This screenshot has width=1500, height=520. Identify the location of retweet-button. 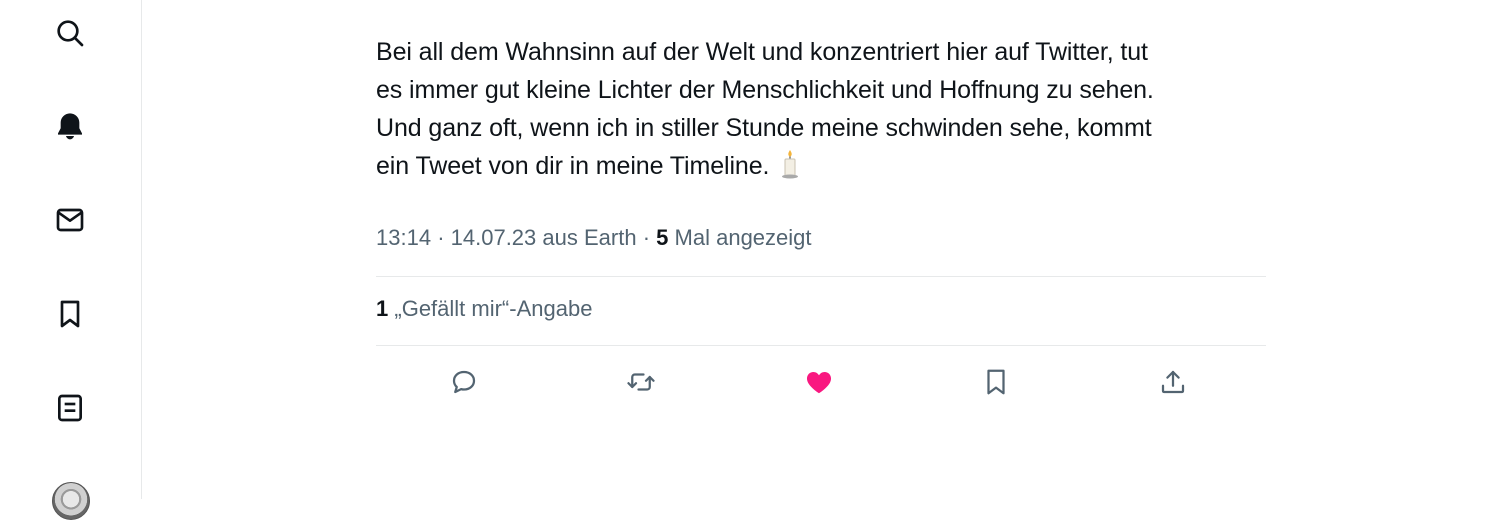
(641, 382).